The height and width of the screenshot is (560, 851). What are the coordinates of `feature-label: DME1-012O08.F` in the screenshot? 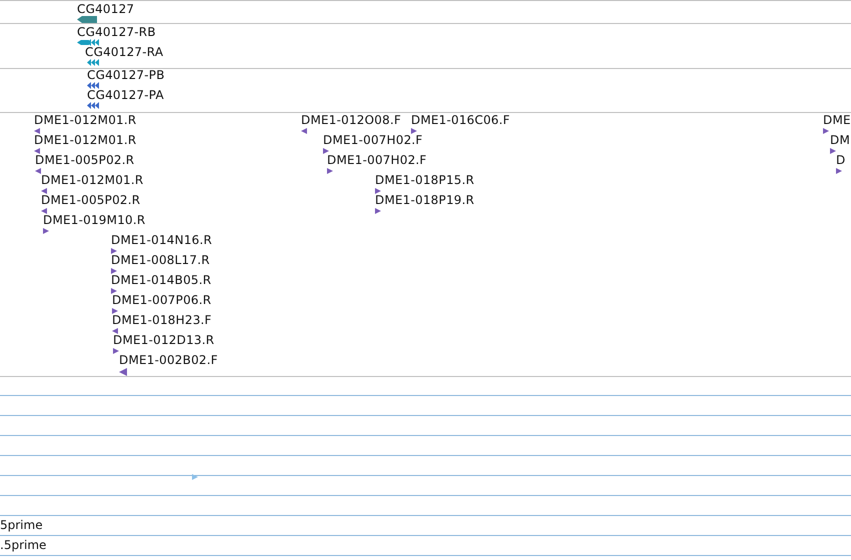 It's located at (351, 120).